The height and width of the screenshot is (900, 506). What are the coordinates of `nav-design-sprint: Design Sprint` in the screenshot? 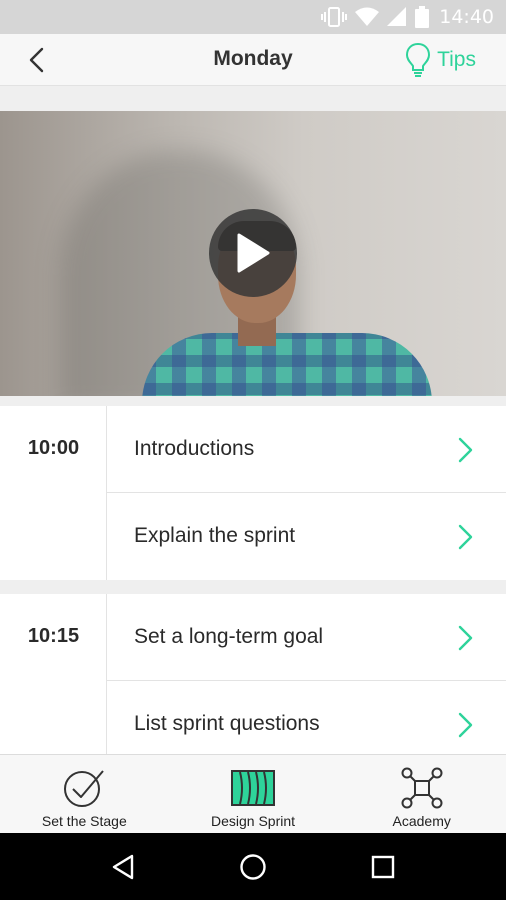 It's located at (253, 794).